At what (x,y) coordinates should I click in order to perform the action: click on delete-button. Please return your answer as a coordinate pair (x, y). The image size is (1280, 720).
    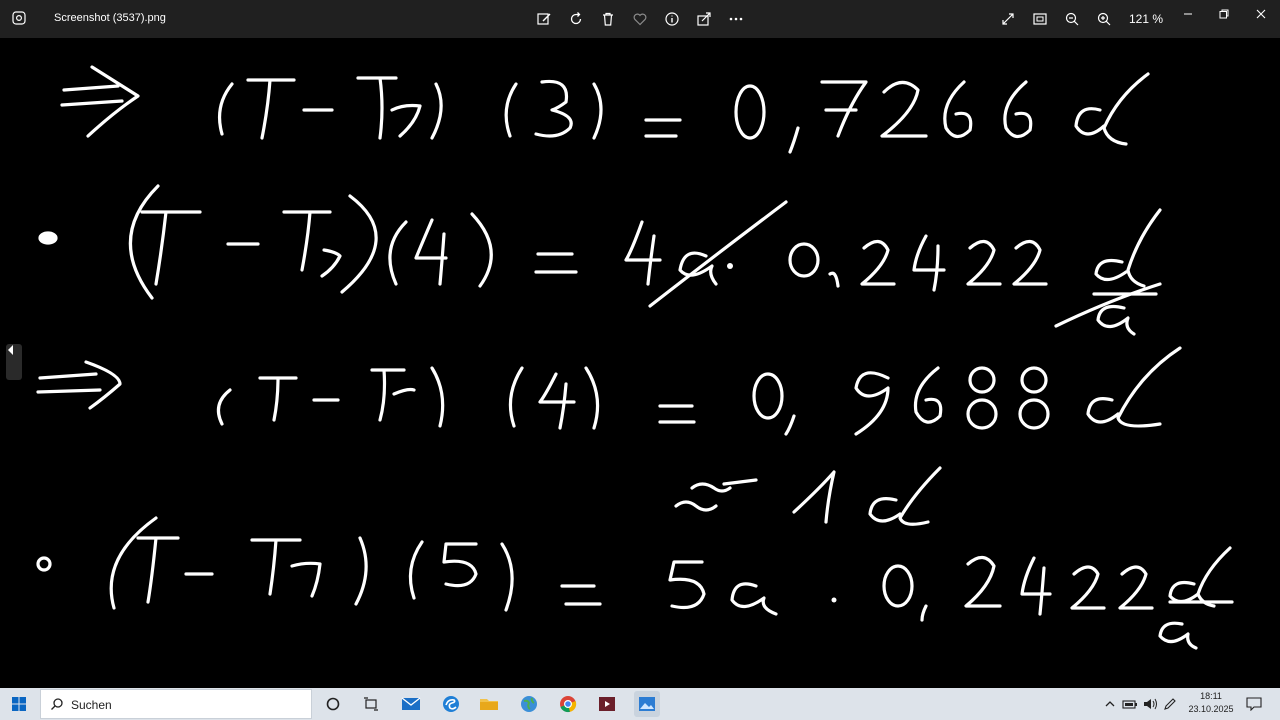
    Looking at the image, I should click on (608, 19).